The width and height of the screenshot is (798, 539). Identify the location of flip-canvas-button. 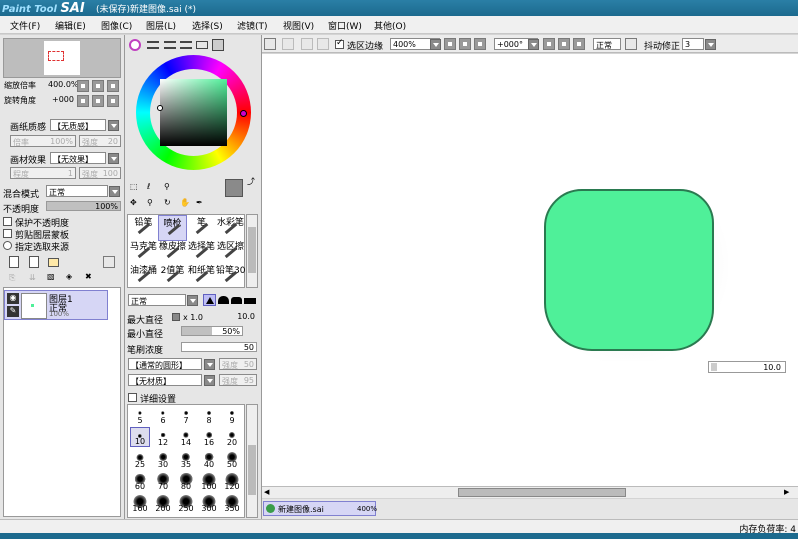
(631, 44).